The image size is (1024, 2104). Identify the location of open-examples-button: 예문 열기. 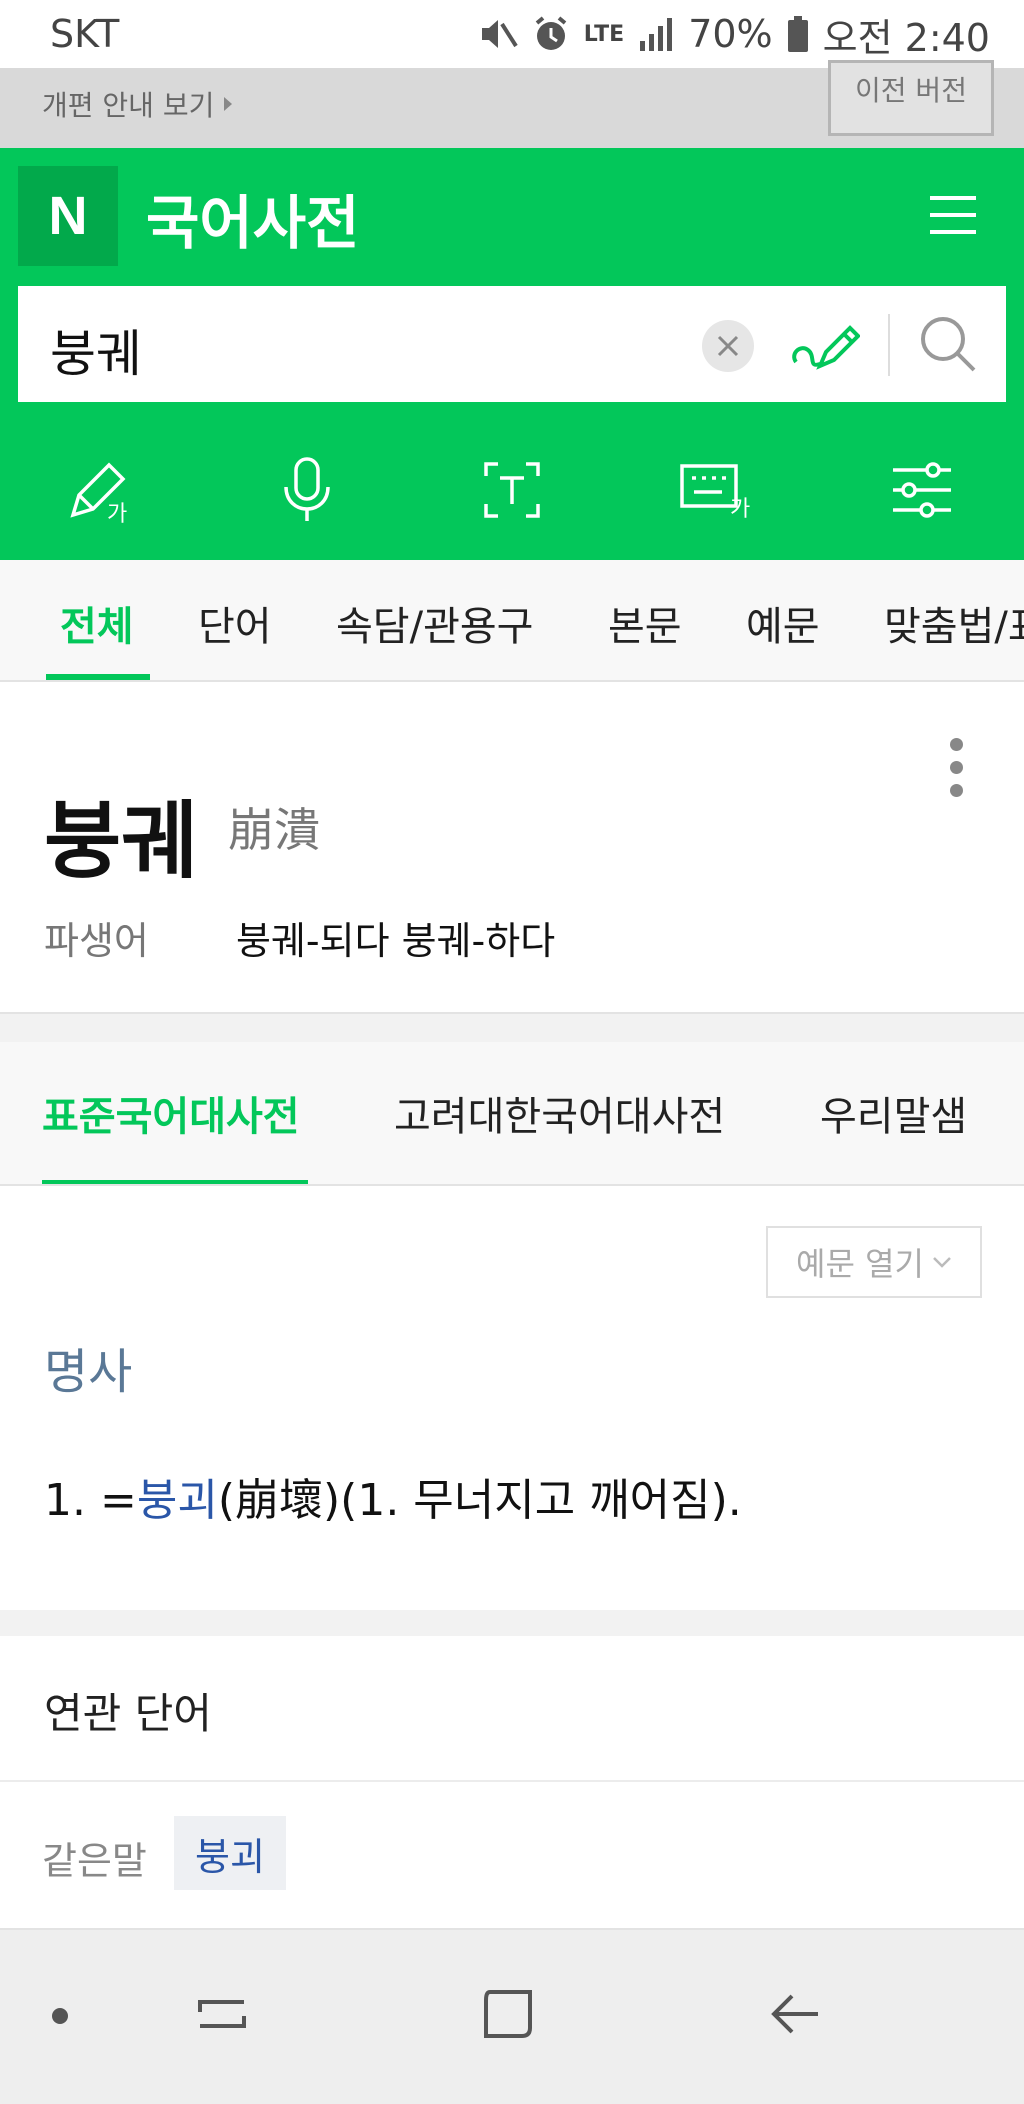
(874, 1262).